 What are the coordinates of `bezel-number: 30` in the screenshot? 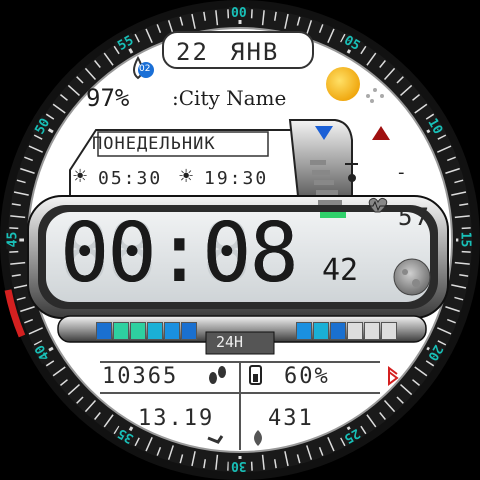 It's located at (239, 465).